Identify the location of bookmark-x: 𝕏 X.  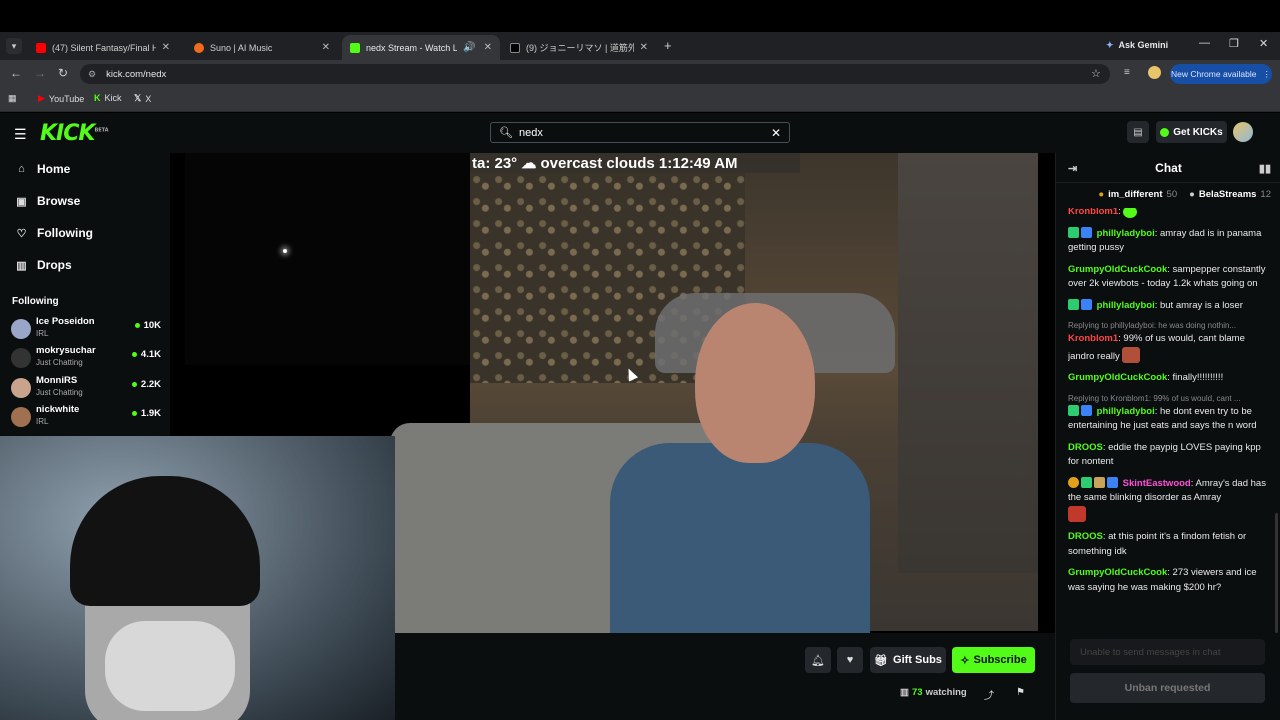
(142, 98).